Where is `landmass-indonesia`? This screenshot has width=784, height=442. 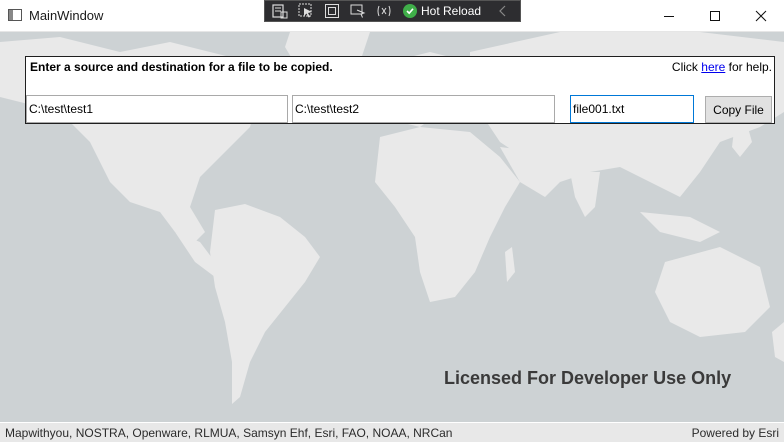 landmass-indonesia is located at coordinates (680, 227).